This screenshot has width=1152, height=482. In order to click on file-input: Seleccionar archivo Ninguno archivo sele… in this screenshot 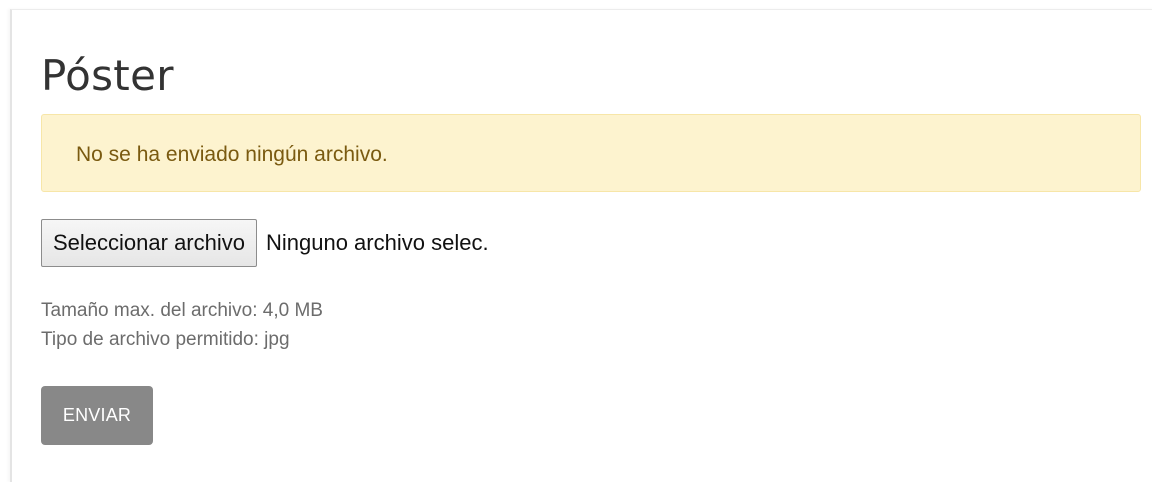, I will do `click(265, 243)`.